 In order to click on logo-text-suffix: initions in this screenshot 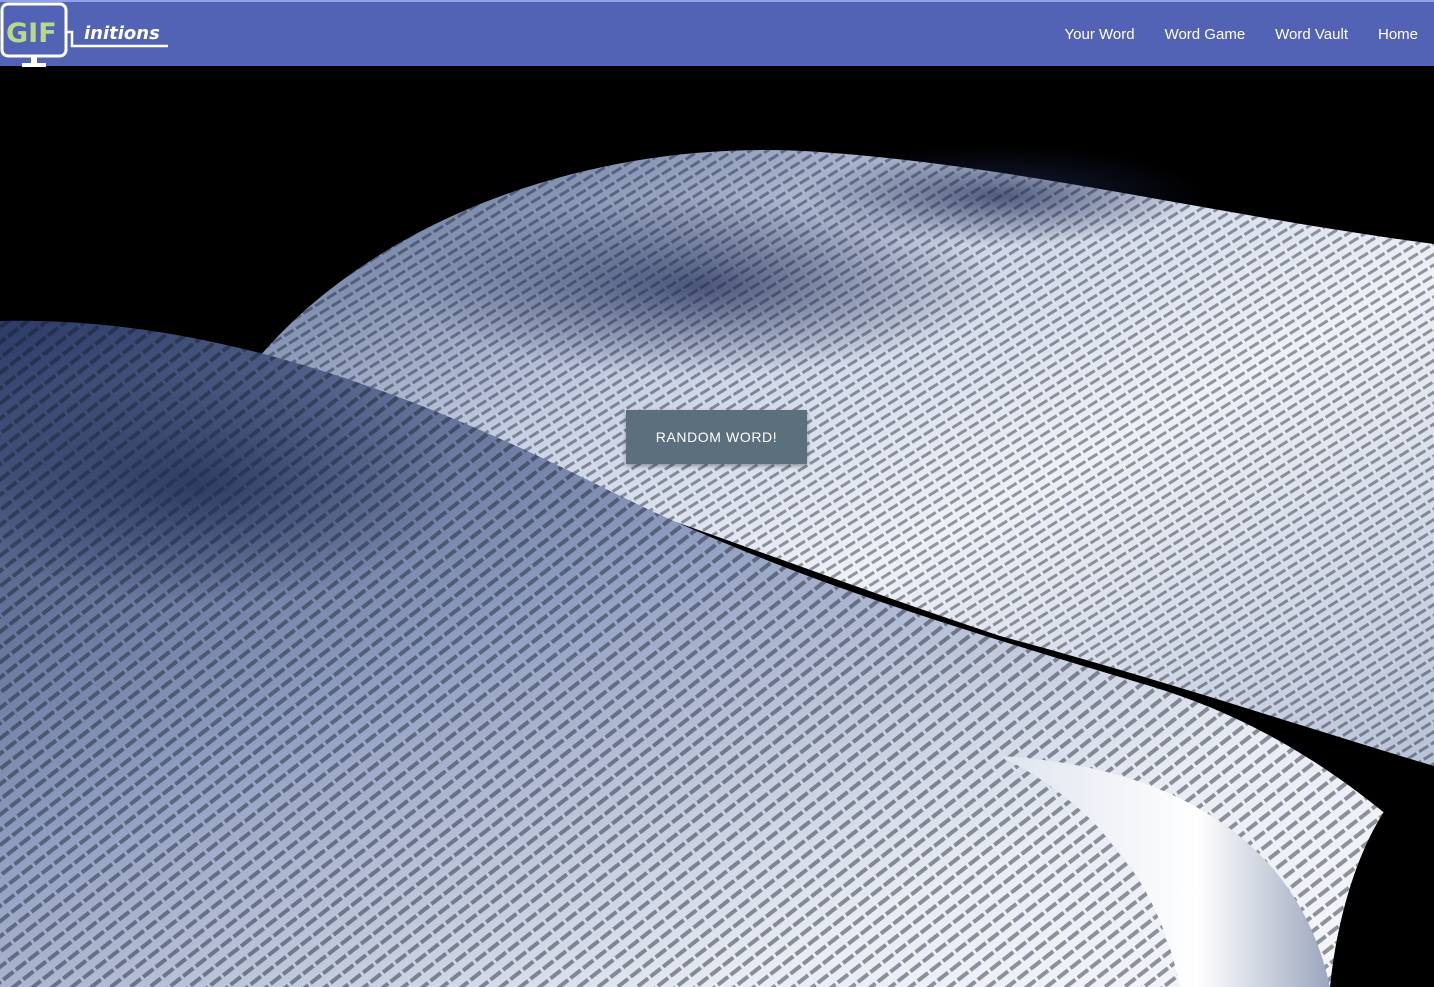, I will do `click(122, 33)`.